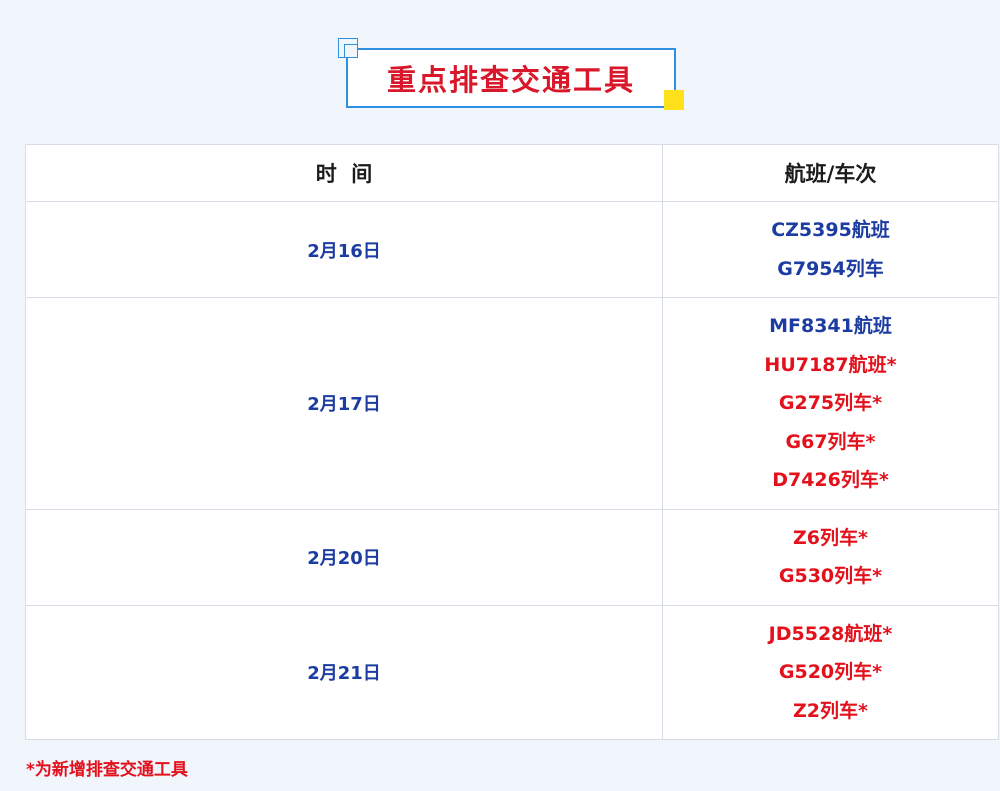  I want to click on table-row: 2月16日 CZ5395航班 G7954列车, so click(512, 249).